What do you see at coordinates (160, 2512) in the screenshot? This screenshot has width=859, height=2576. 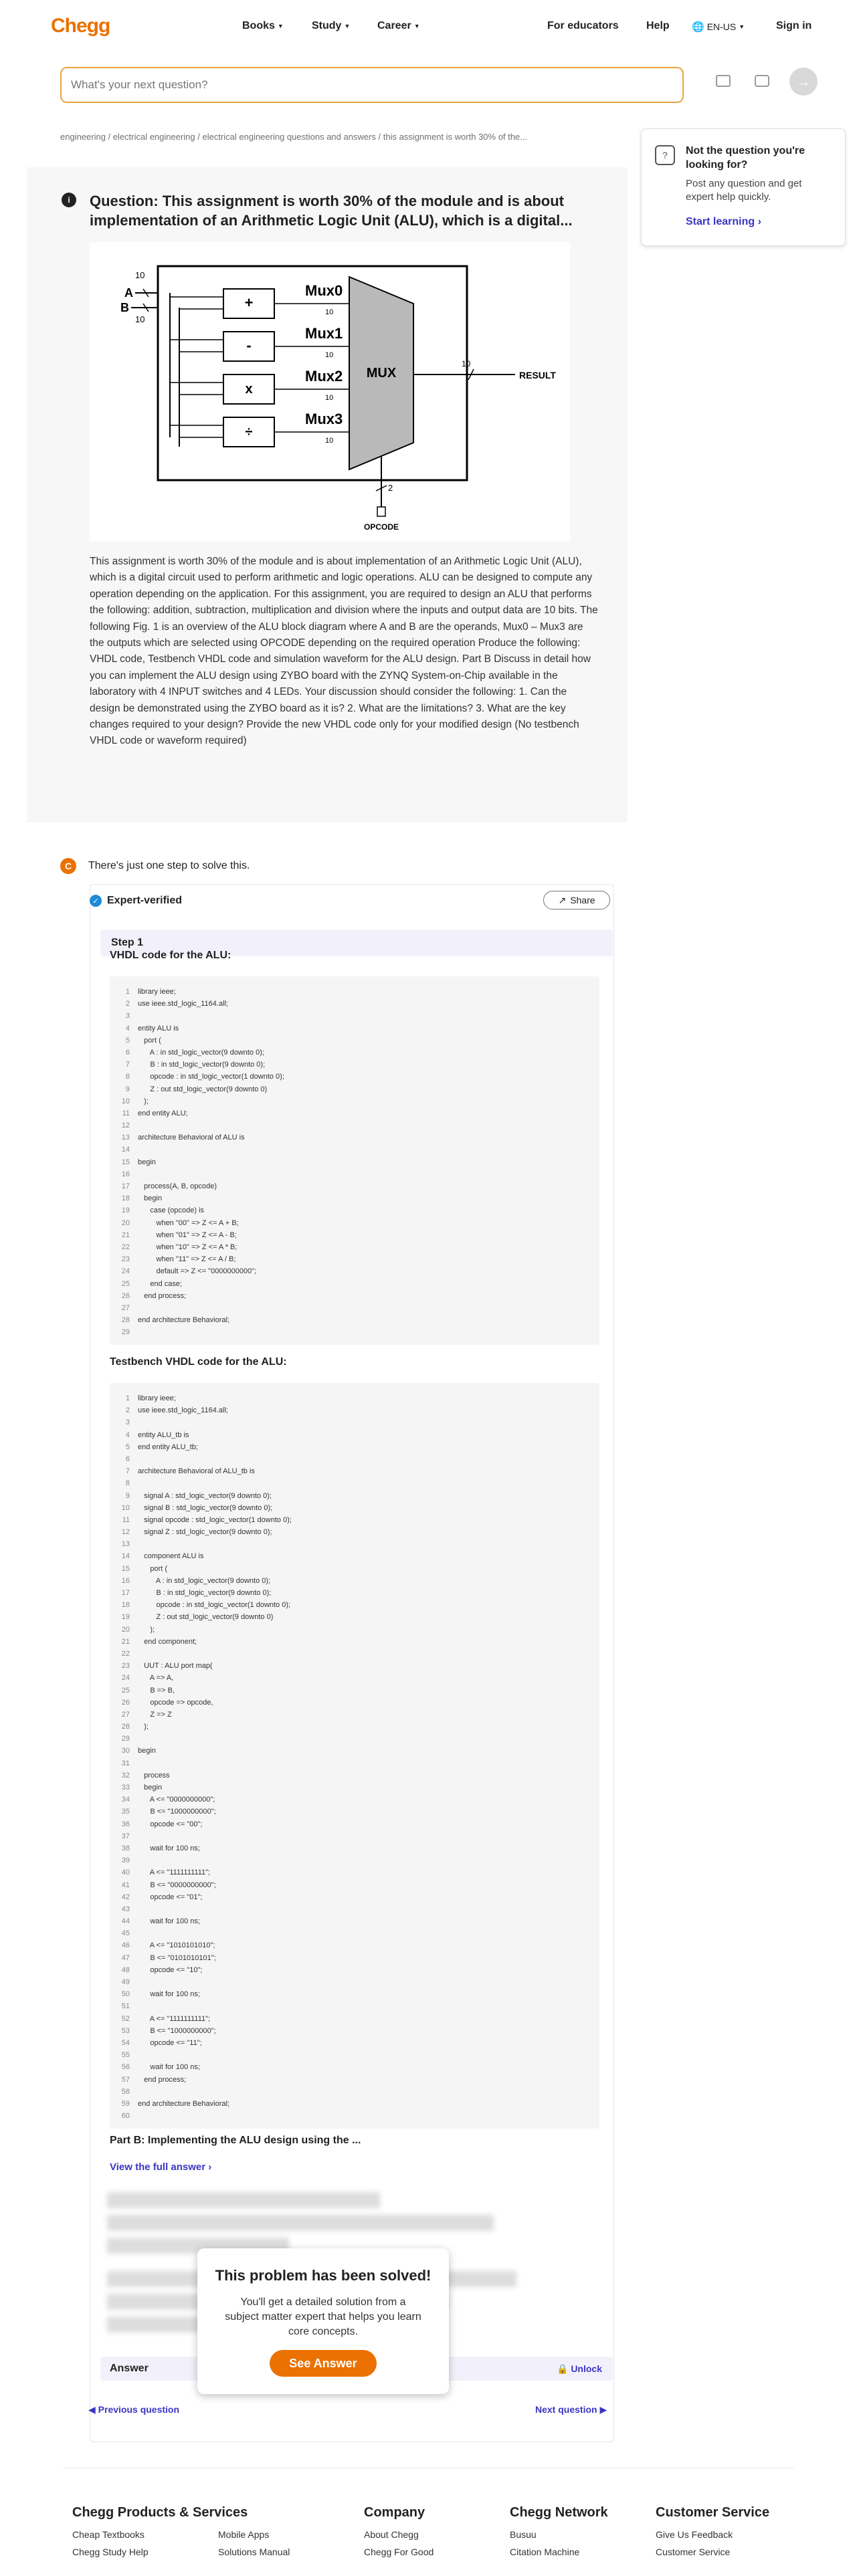 I see `footer-products-title: Chegg Products & Services` at bounding box center [160, 2512].